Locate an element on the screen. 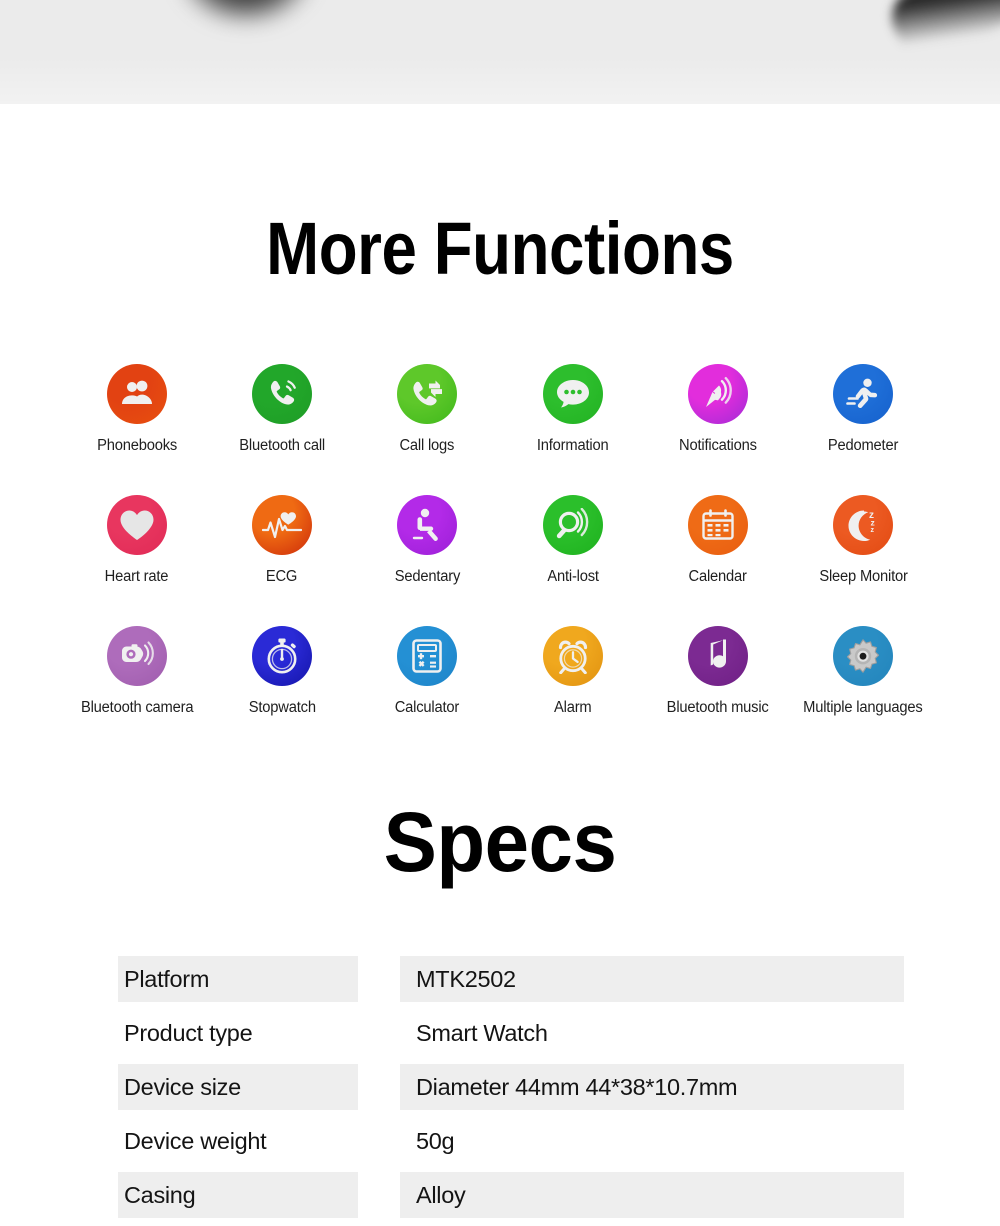  feature-item-message-bubble: Information is located at coordinates (572, 409).